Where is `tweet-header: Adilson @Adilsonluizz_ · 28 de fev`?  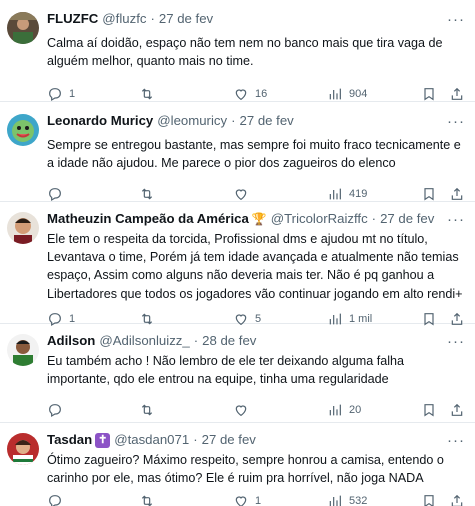 tweet-header: Adilson @Adilsonluizz_ · 28 de fev is located at coordinates (256, 341).